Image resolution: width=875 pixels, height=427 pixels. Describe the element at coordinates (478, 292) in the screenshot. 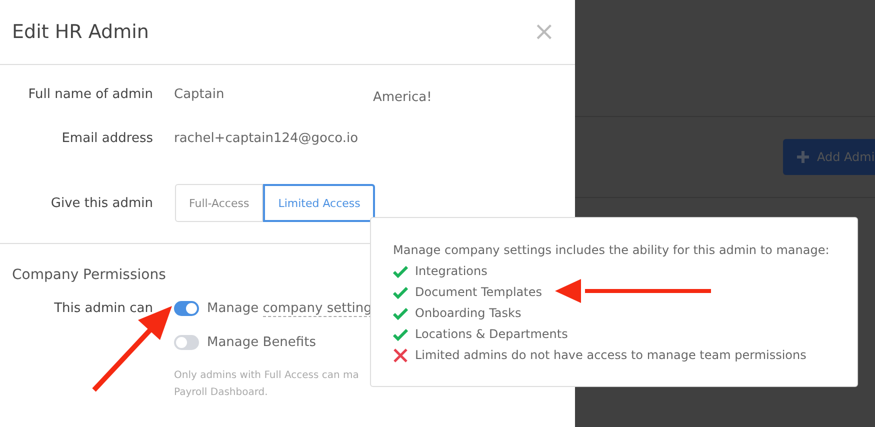

I see `tooltip-item: Document Templates` at that location.